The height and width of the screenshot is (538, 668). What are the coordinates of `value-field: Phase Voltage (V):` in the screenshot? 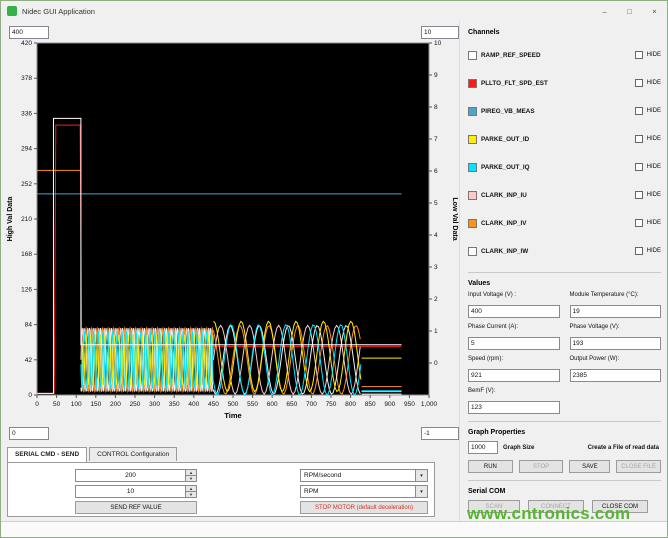 It's located at (615, 337).